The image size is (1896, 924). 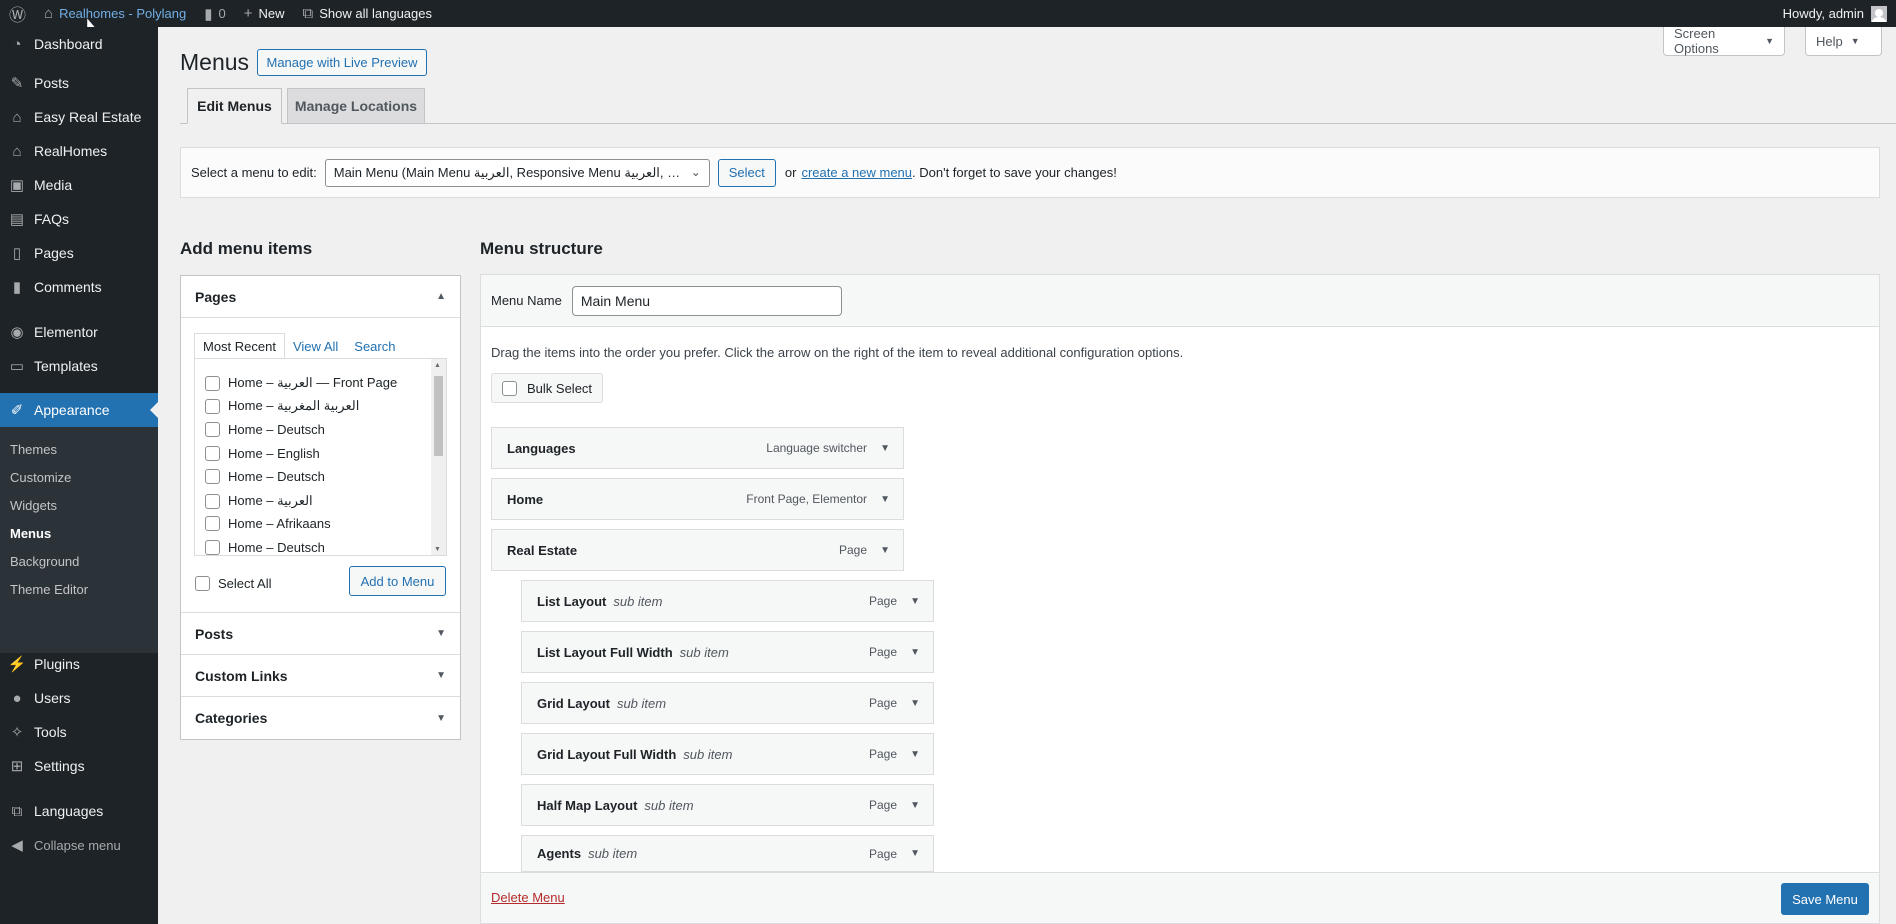 I want to click on scroll-down-icon: ▼, so click(x=437, y=549).